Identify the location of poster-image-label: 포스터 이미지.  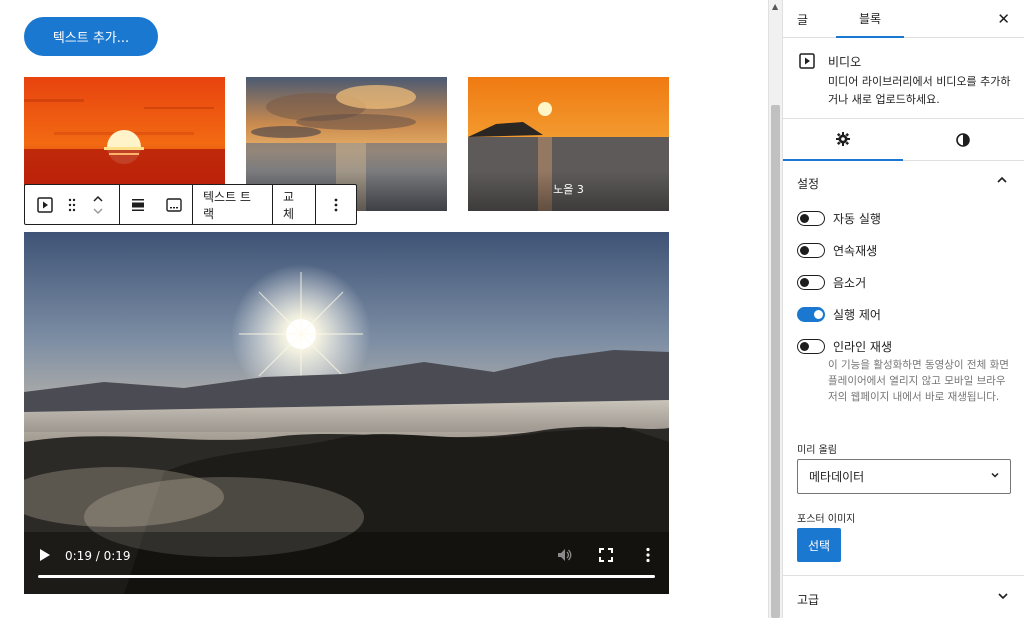
(826, 519).